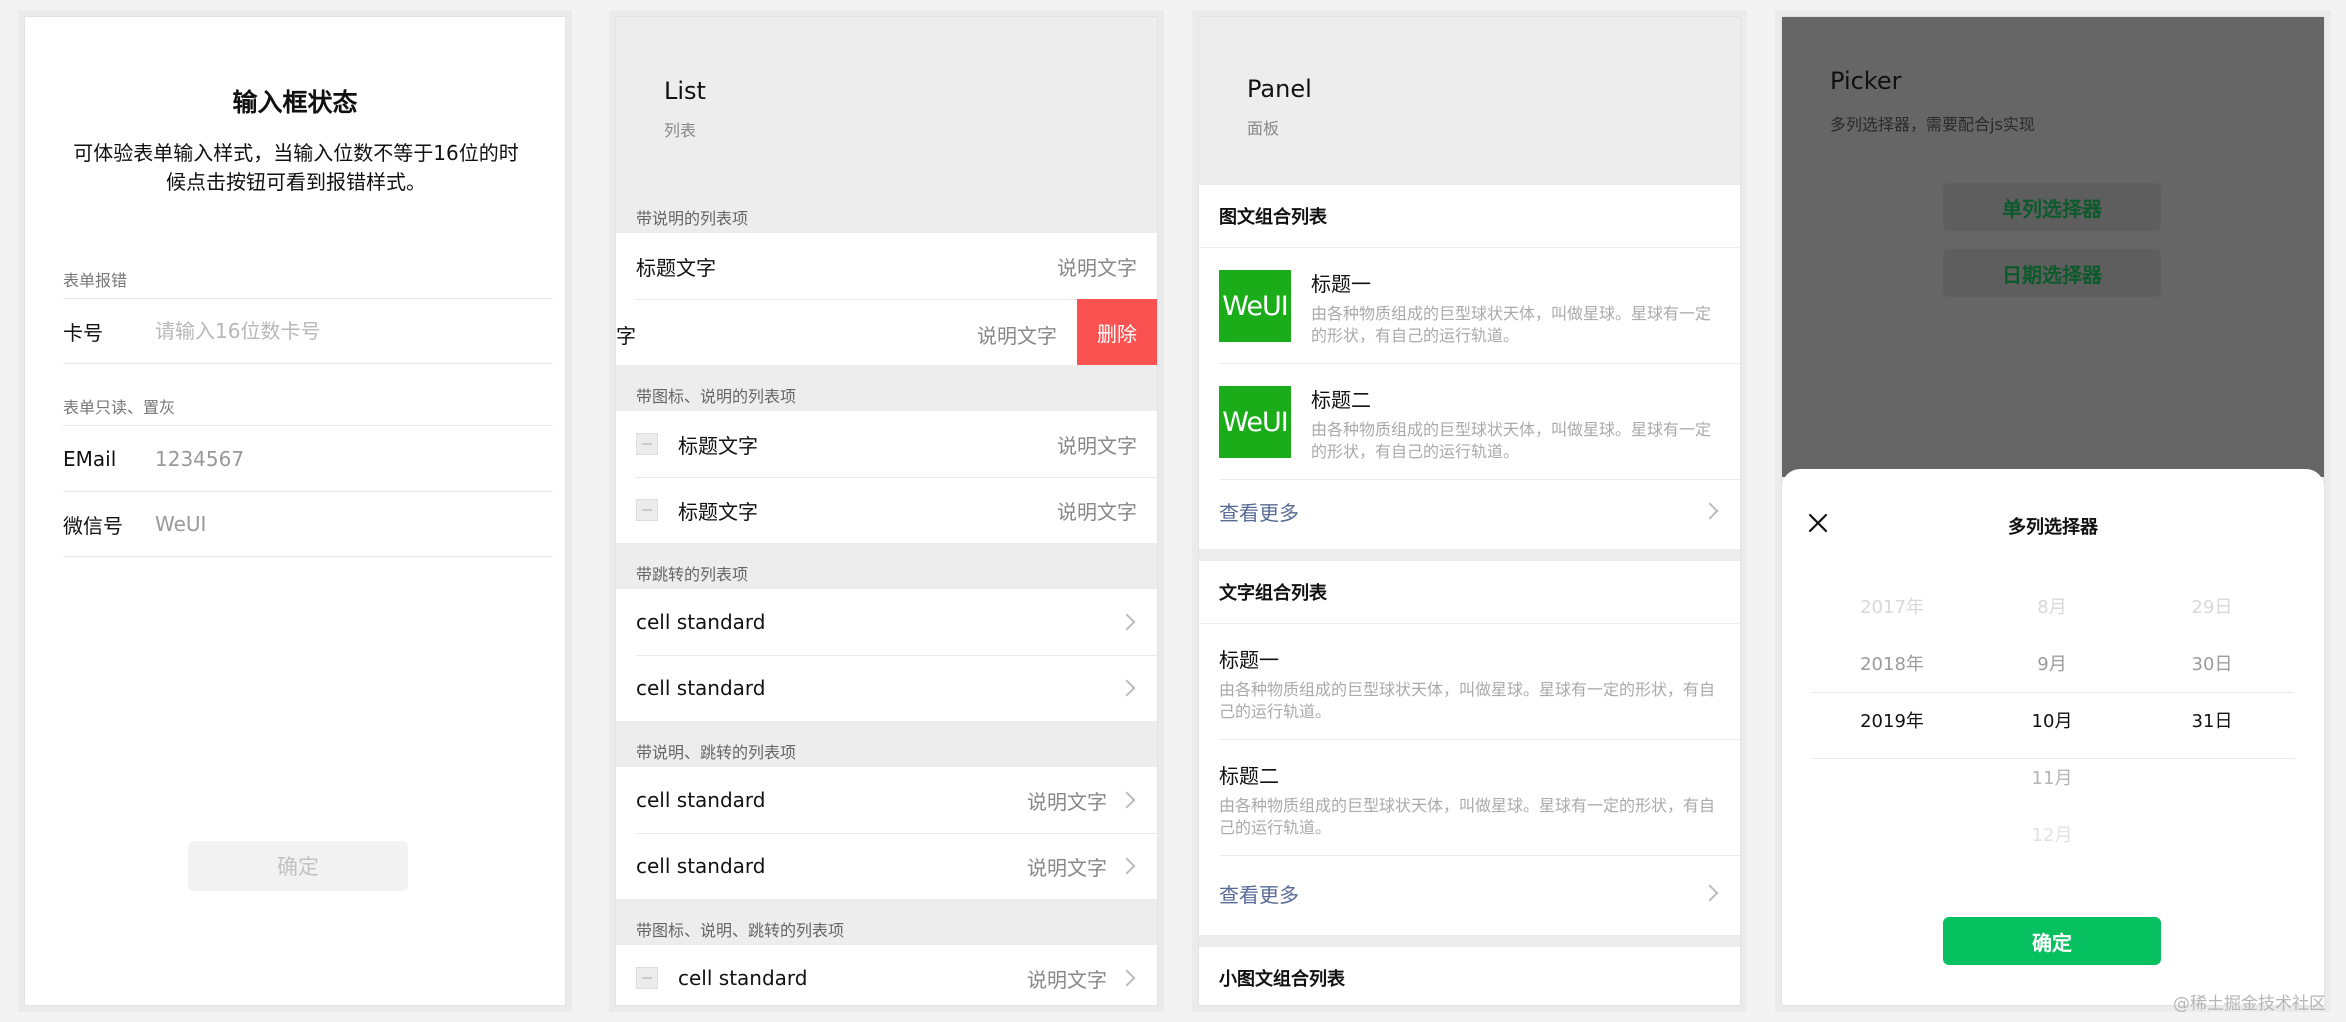 Image resolution: width=2346 pixels, height=1022 pixels. What do you see at coordinates (200, 458) in the screenshot?
I see `email-readonly-value: 1234567` at bounding box center [200, 458].